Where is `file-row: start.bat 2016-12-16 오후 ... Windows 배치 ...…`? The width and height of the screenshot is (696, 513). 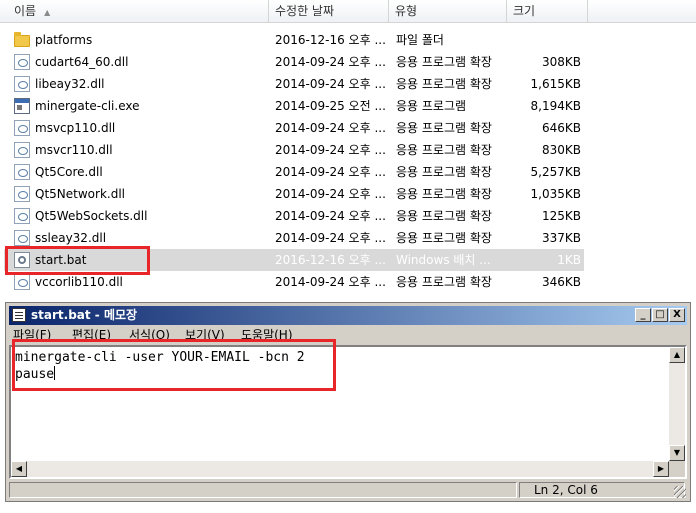
file-row: start.bat 2016-12-16 오후 ... Windows 배치 ...… is located at coordinates (348, 260).